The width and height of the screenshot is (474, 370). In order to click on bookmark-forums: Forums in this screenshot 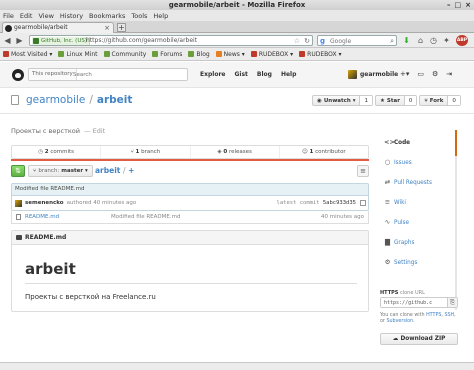, I will do `click(167, 54)`.